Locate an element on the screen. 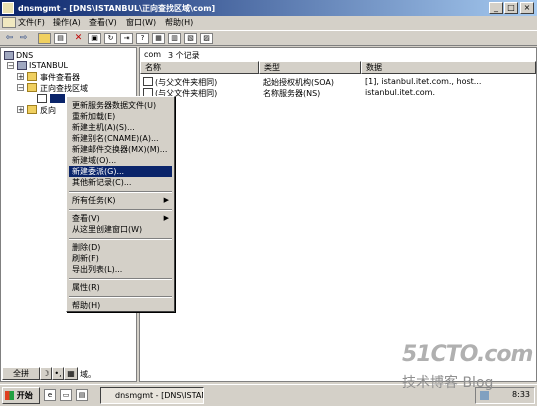 Image resolution: width=537 pixels, height=406 pixels. menu-item-update-data-file: 更新服务器数据文件(U) is located at coordinates (120, 105).